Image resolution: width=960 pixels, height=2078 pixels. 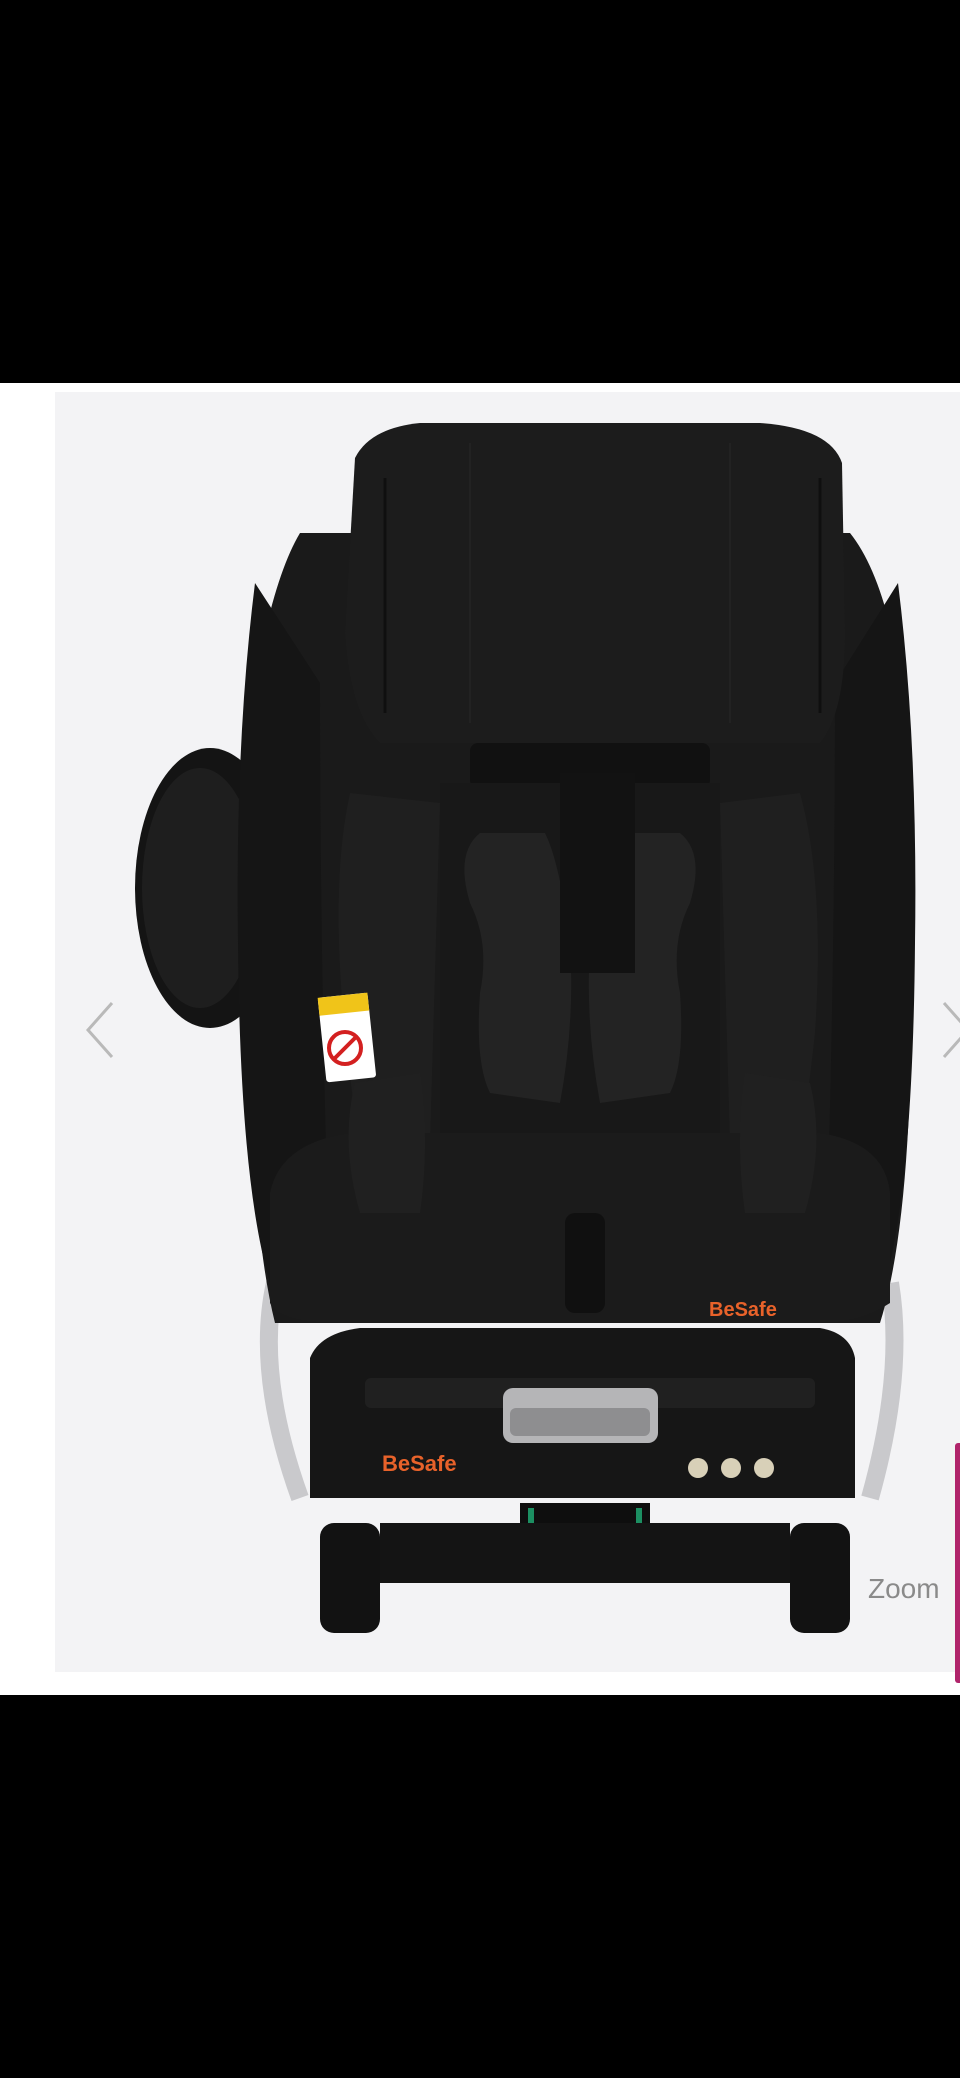 What do you see at coordinates (957, 1563) in the screenshot?
I see `side-drawer-edge` at bounding box center [957, 1563].